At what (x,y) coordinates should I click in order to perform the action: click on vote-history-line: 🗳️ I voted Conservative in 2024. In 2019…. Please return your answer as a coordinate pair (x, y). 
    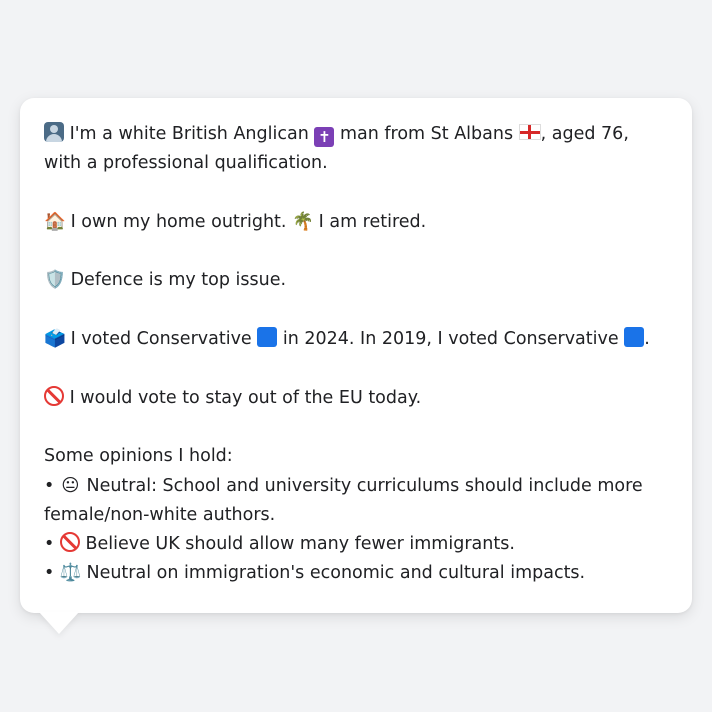
    Looking at the image, I should click on (356, 339).